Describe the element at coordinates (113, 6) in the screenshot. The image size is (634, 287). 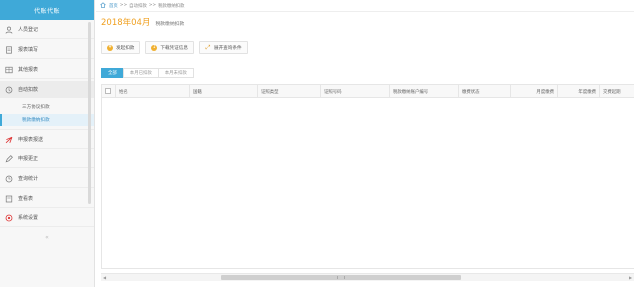
I see `breadcrumb-home: 首页` at that location.